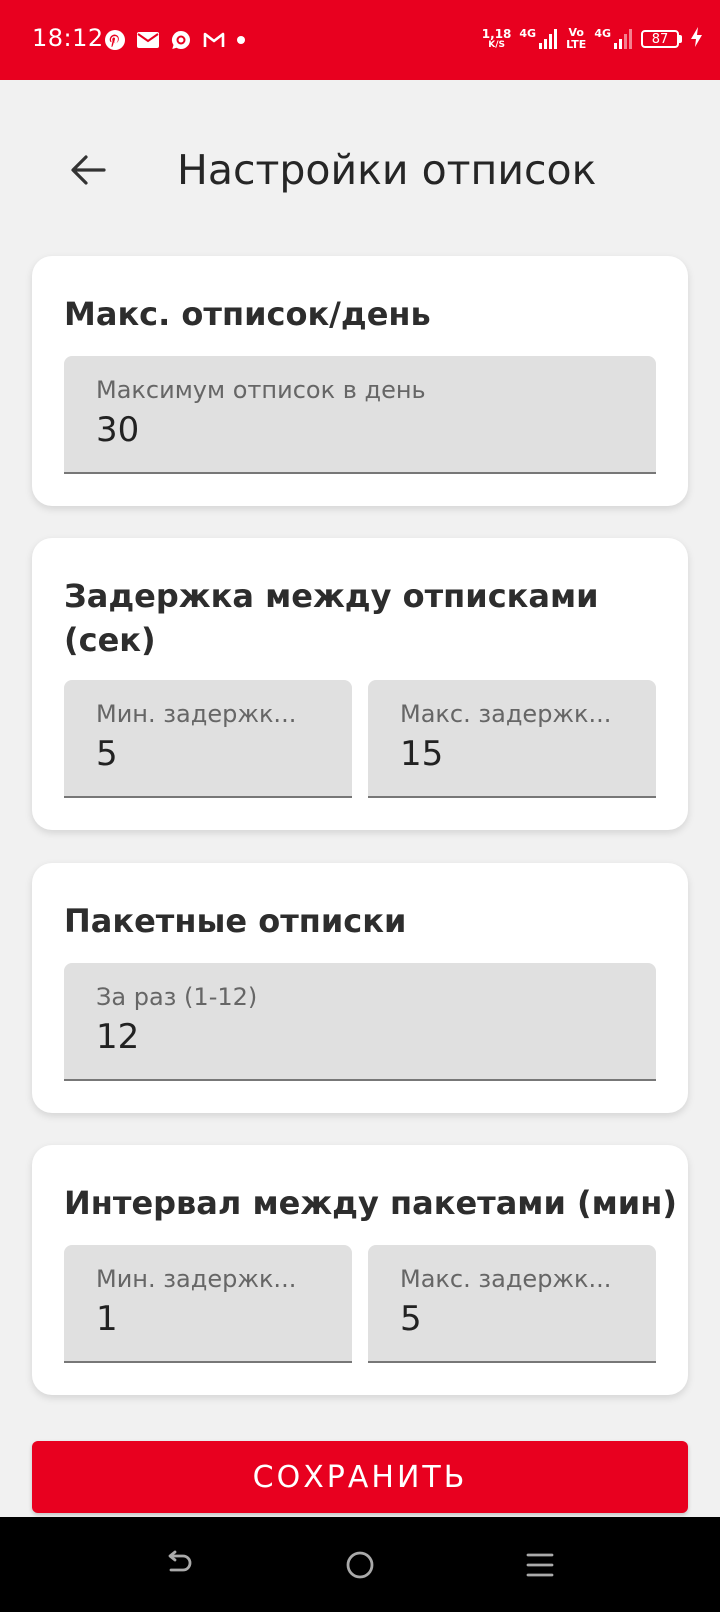 The width and height of the screenshot is (720, 1612). I want to click on system-nav-bar, so click(360, 1564).